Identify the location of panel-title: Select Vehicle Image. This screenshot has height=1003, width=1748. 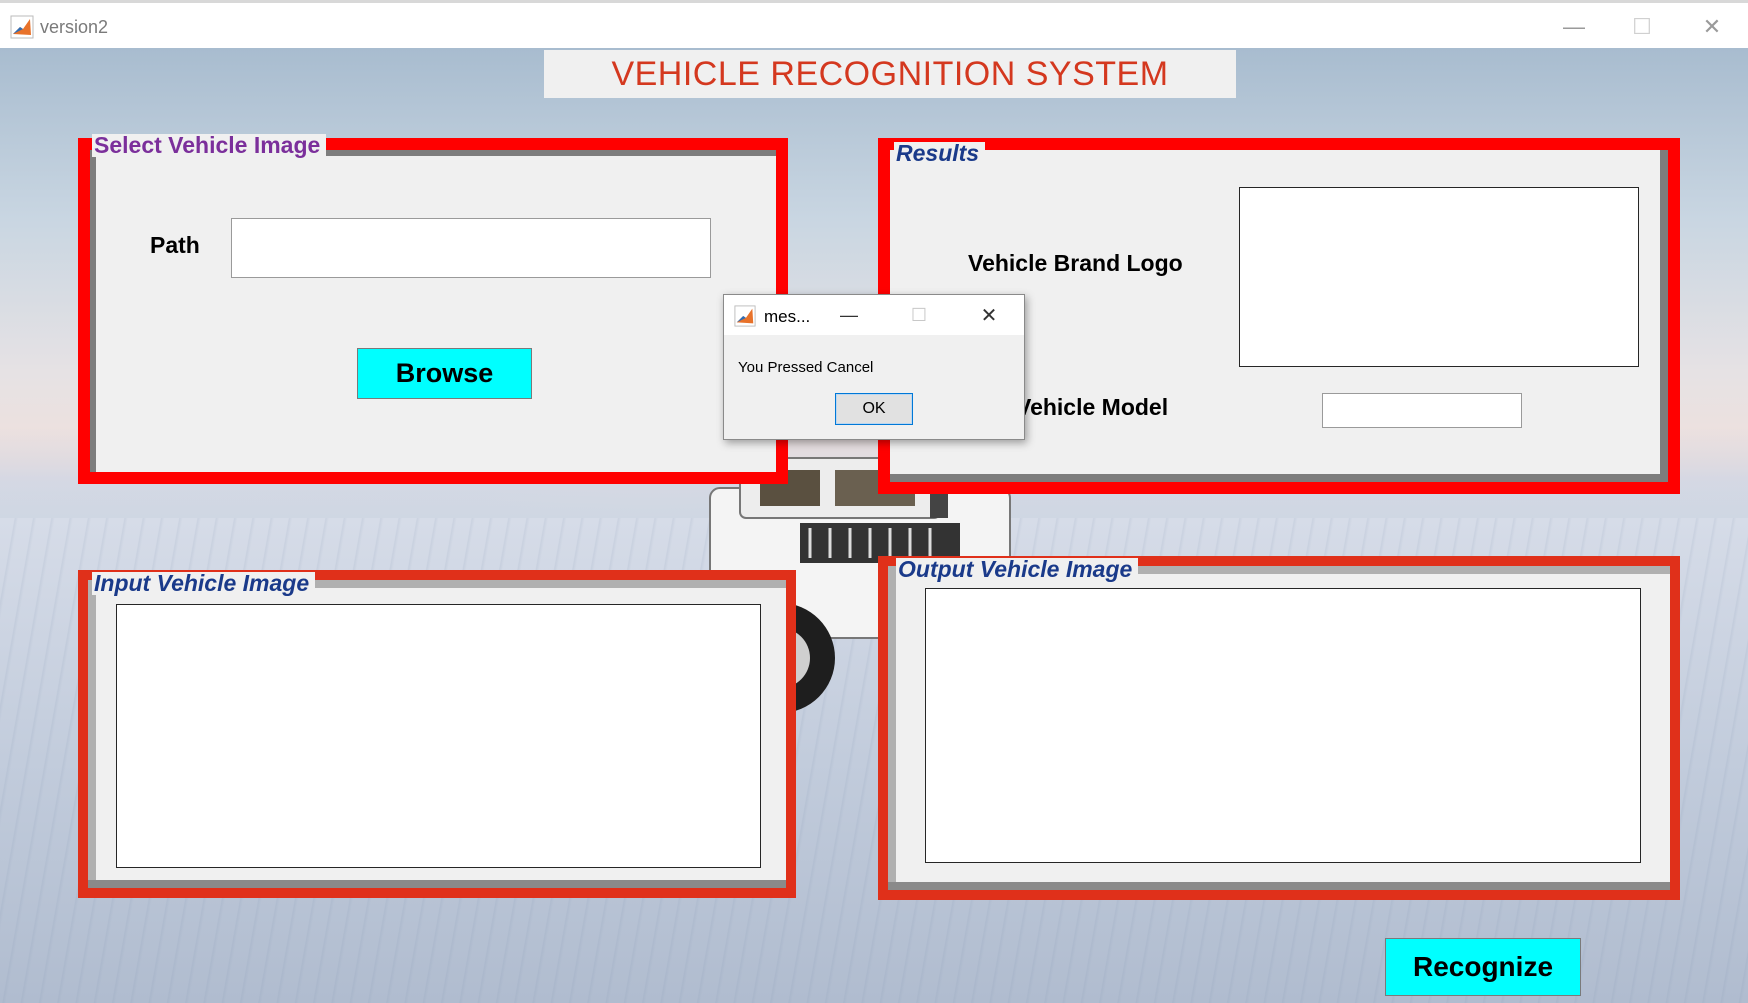
(209, 145).